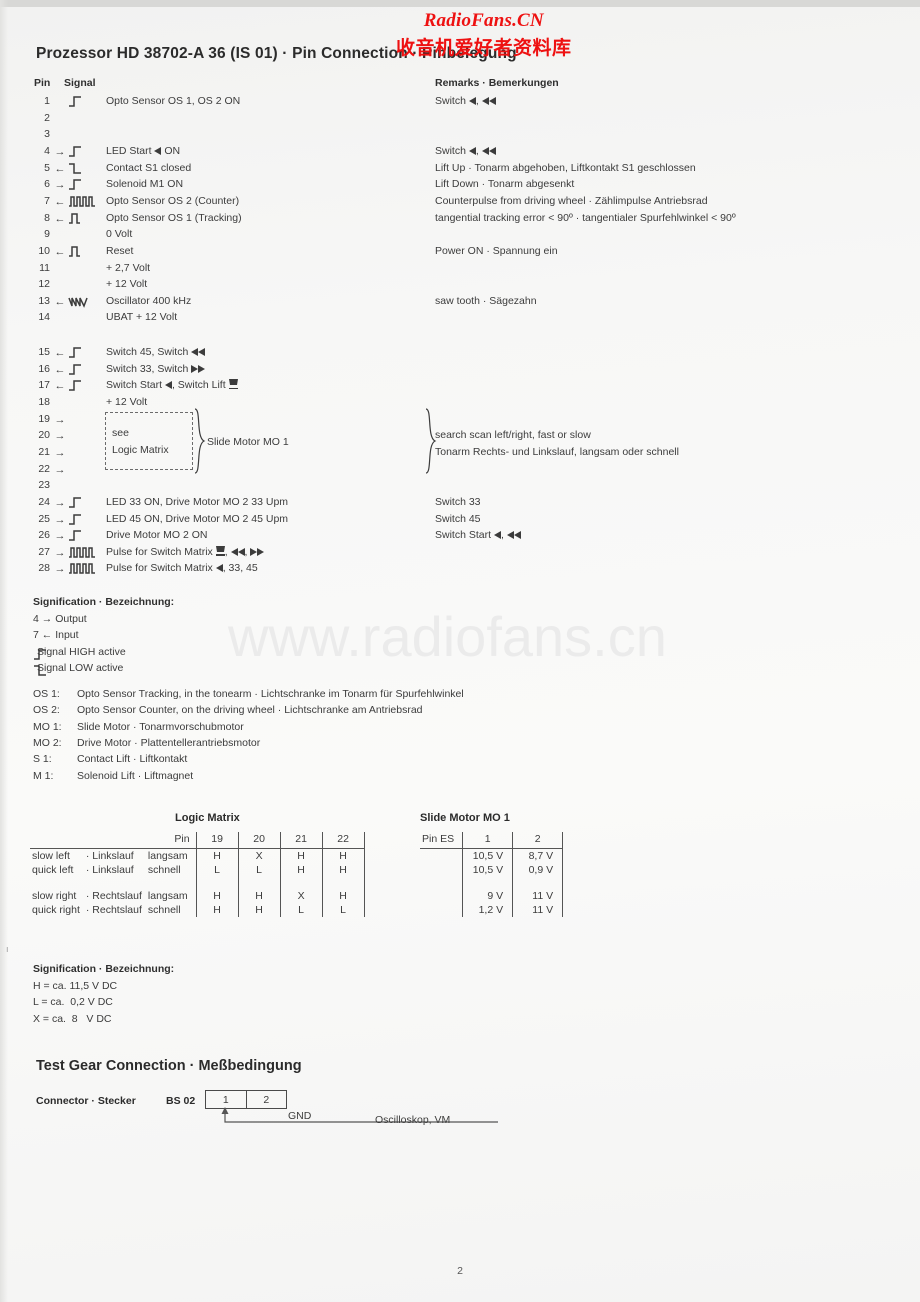 This screenshot has width=920, height=1302. I want to click on logic-matrix-col-header: 21, so click(301, 840).